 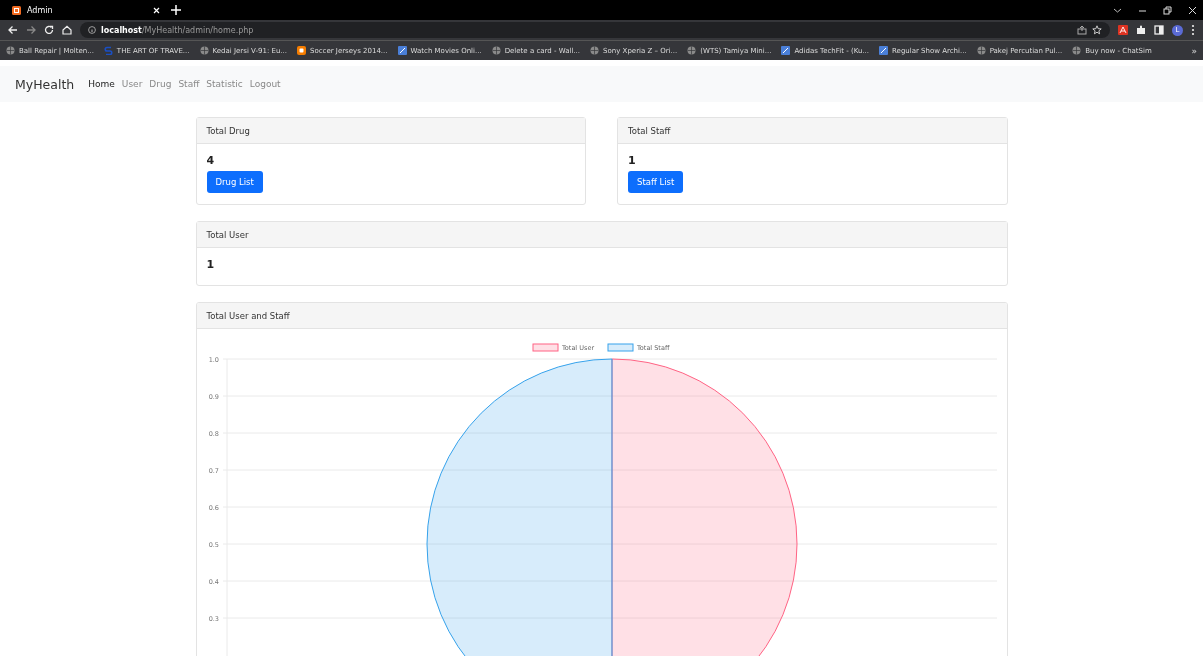 I want to click on nav-link: Statistic, so click(x=224, y=84).